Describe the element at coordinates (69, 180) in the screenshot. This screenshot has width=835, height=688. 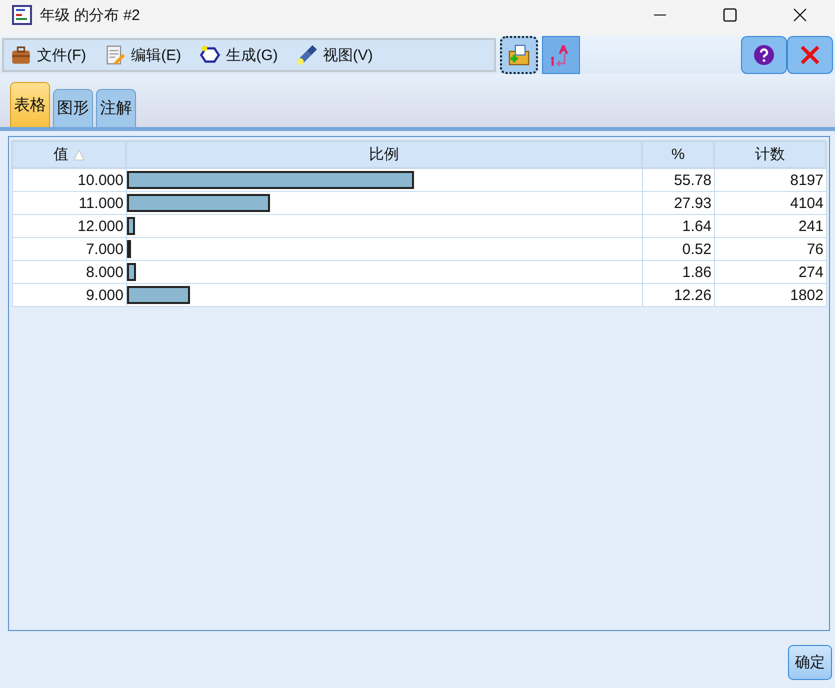
I see `table-cell: 10.000` at that location.